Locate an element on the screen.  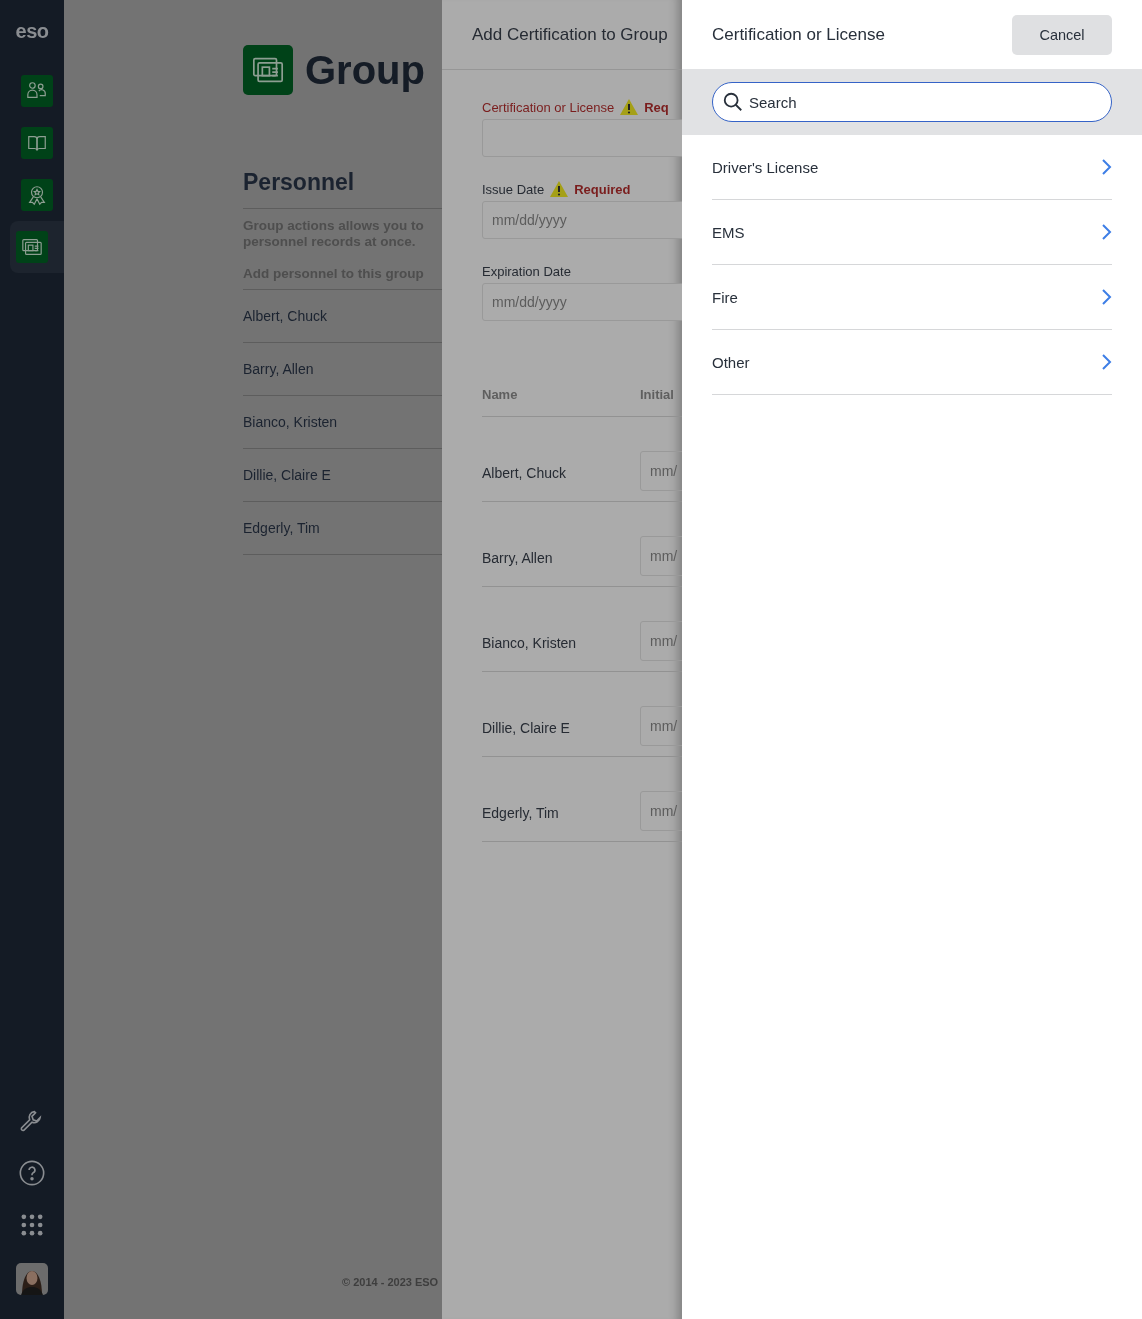
category-item: Fire is located at coordinates (912, 297).